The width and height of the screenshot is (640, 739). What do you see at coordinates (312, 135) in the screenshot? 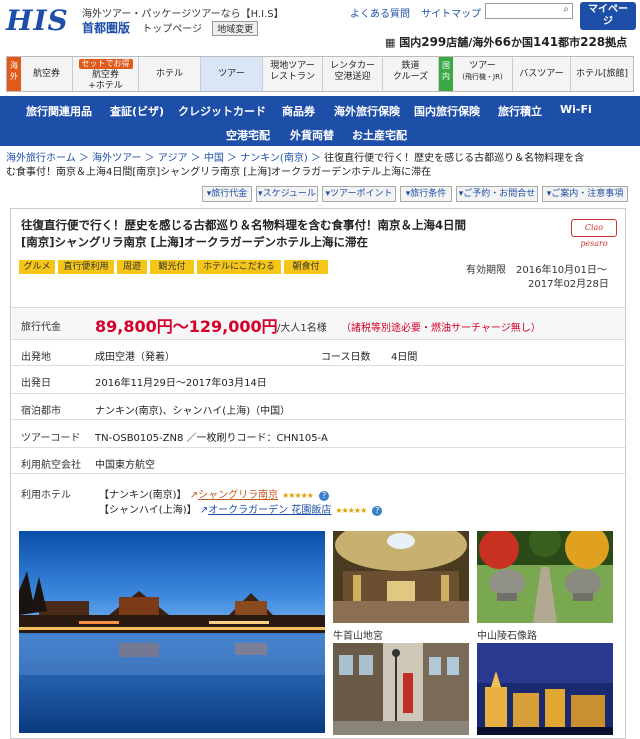
I see `subnav-currency-exchange: 外貨両替` at bounding box center [312, 135].